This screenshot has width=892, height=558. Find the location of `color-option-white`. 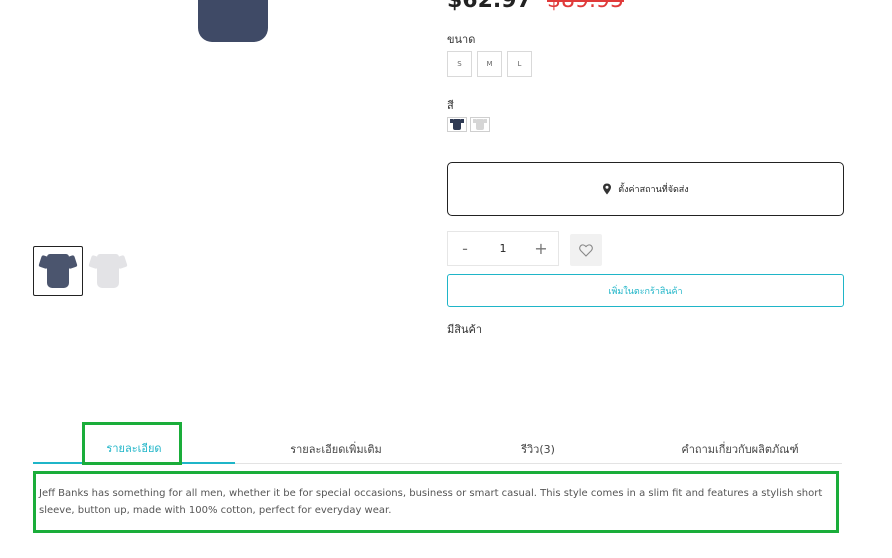

color-option-white is located at coordinates (480, 124).